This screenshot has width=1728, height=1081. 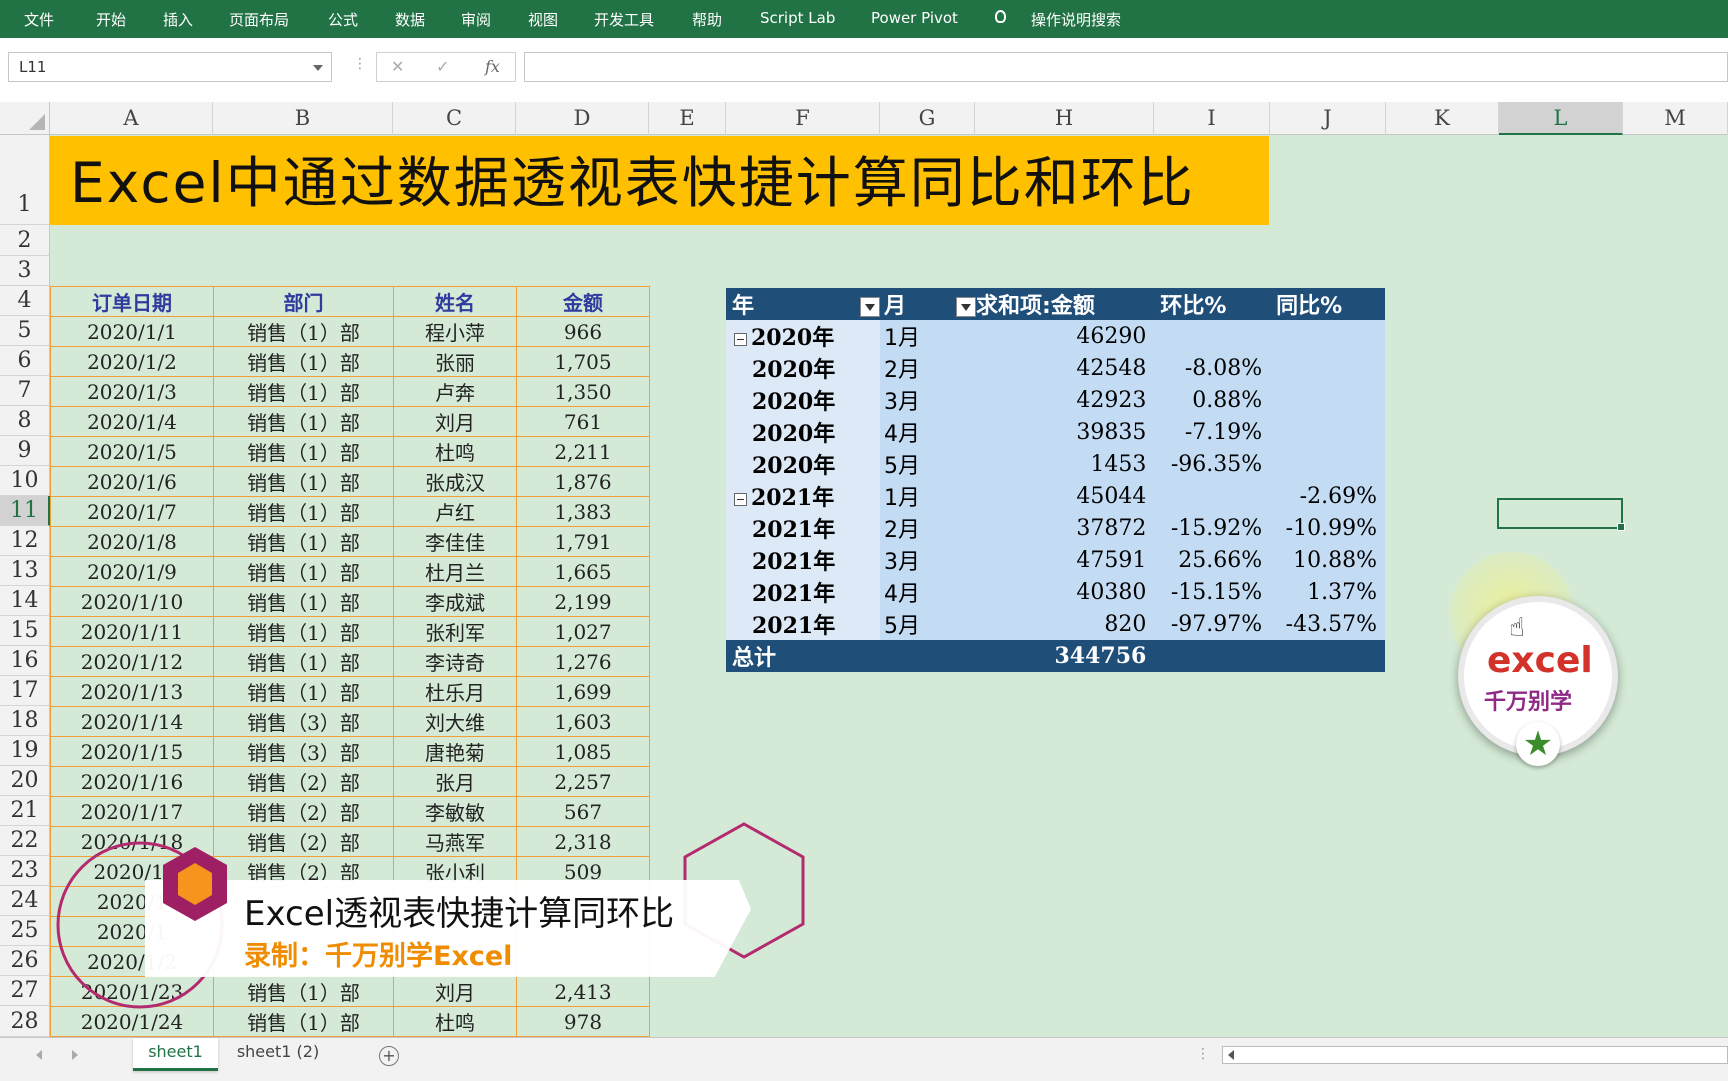 I want to click on column-header-b: B, so click(x=303, y=118).